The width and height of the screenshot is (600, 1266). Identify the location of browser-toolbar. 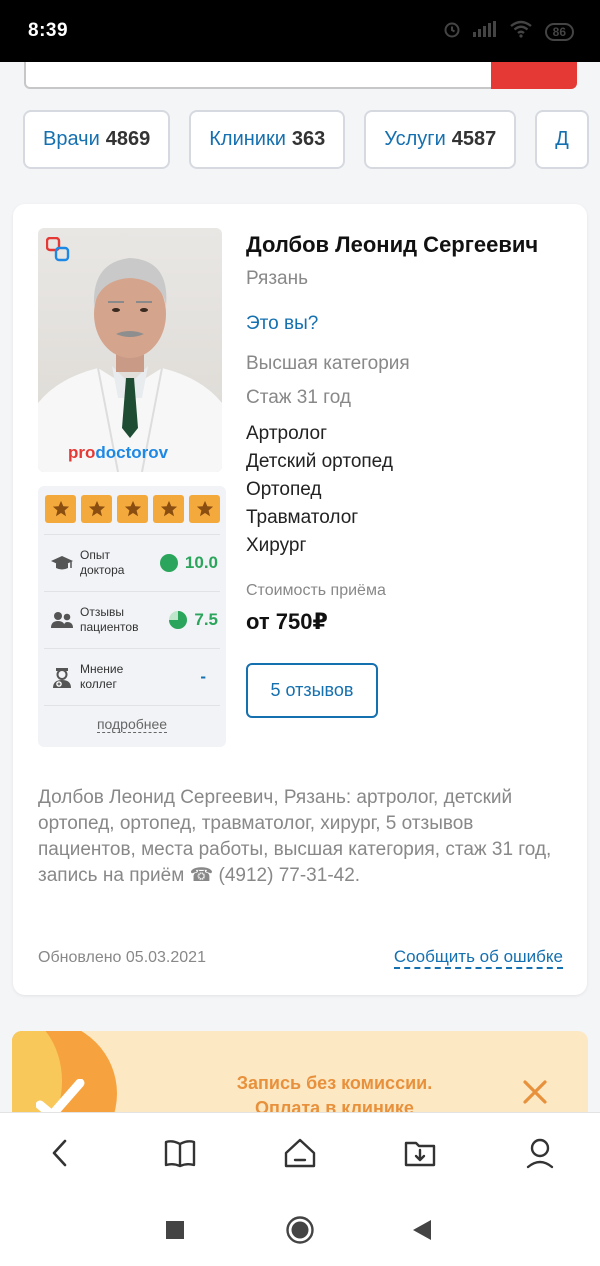
(300, 1153).